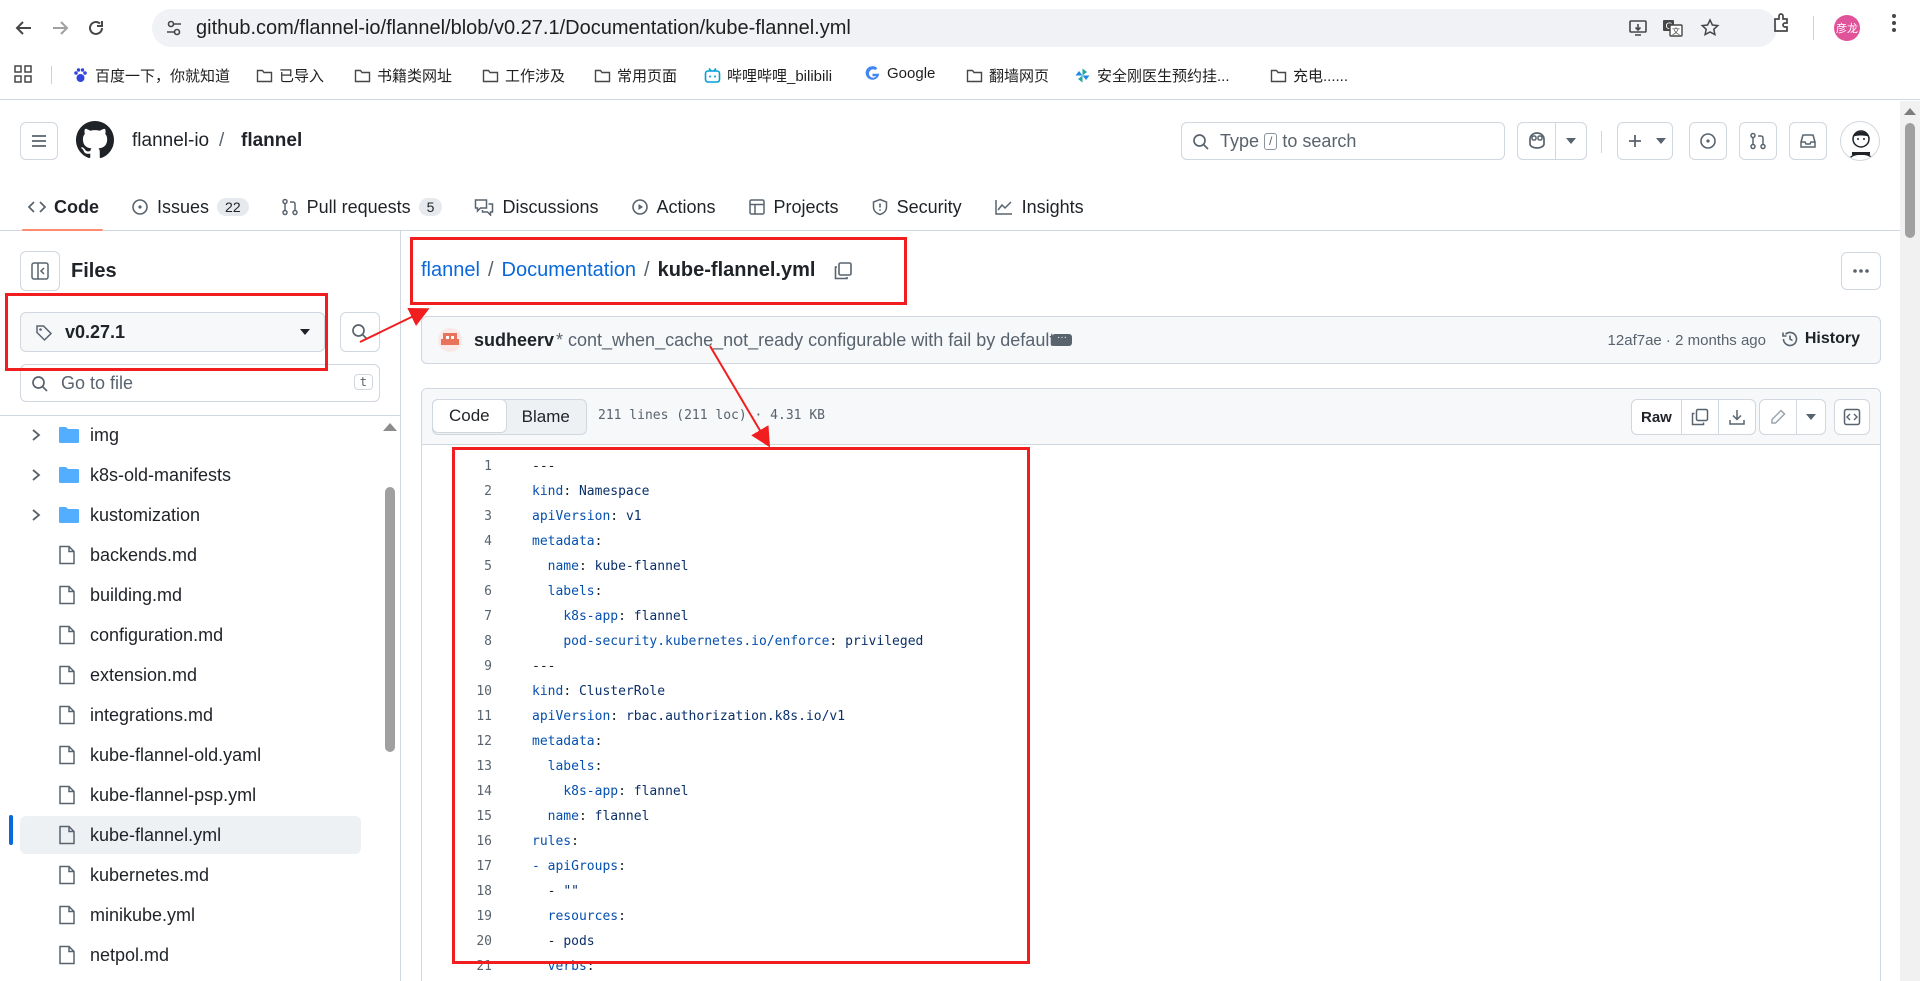 This screenshot has width=1920, height=981. Describe the element at coordinates (523, 75) in the screenshot. I see `bookmark-folder-work: 工作涉及` at that location.